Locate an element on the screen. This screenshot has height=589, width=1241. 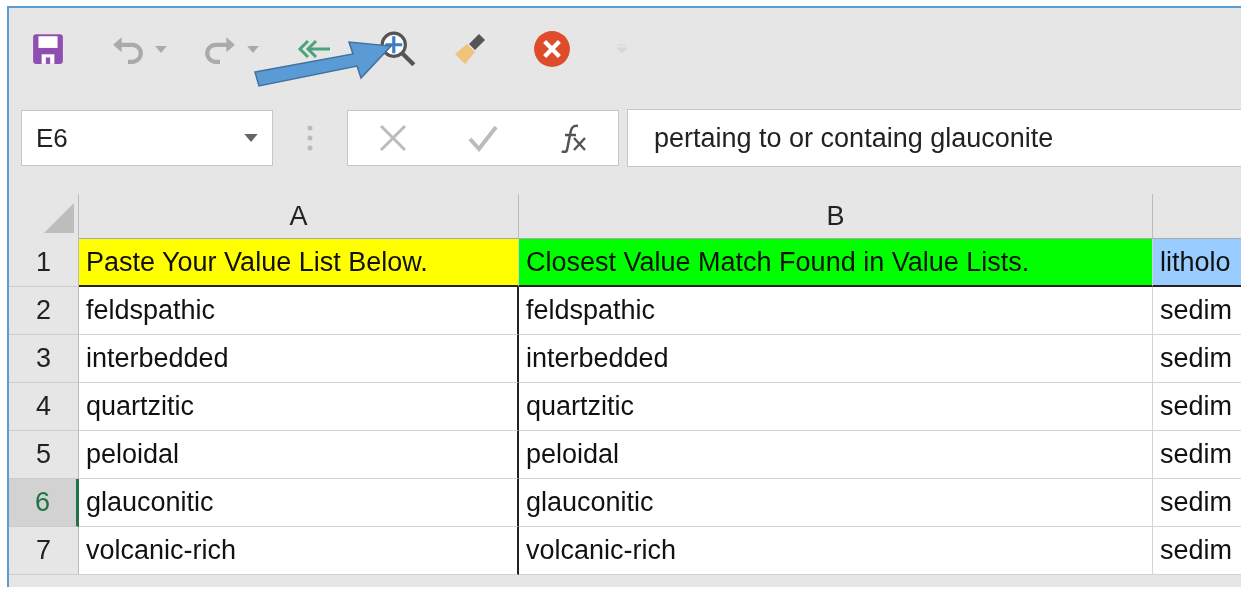
table-cell: litholo is located at coordinates (1197, 263).